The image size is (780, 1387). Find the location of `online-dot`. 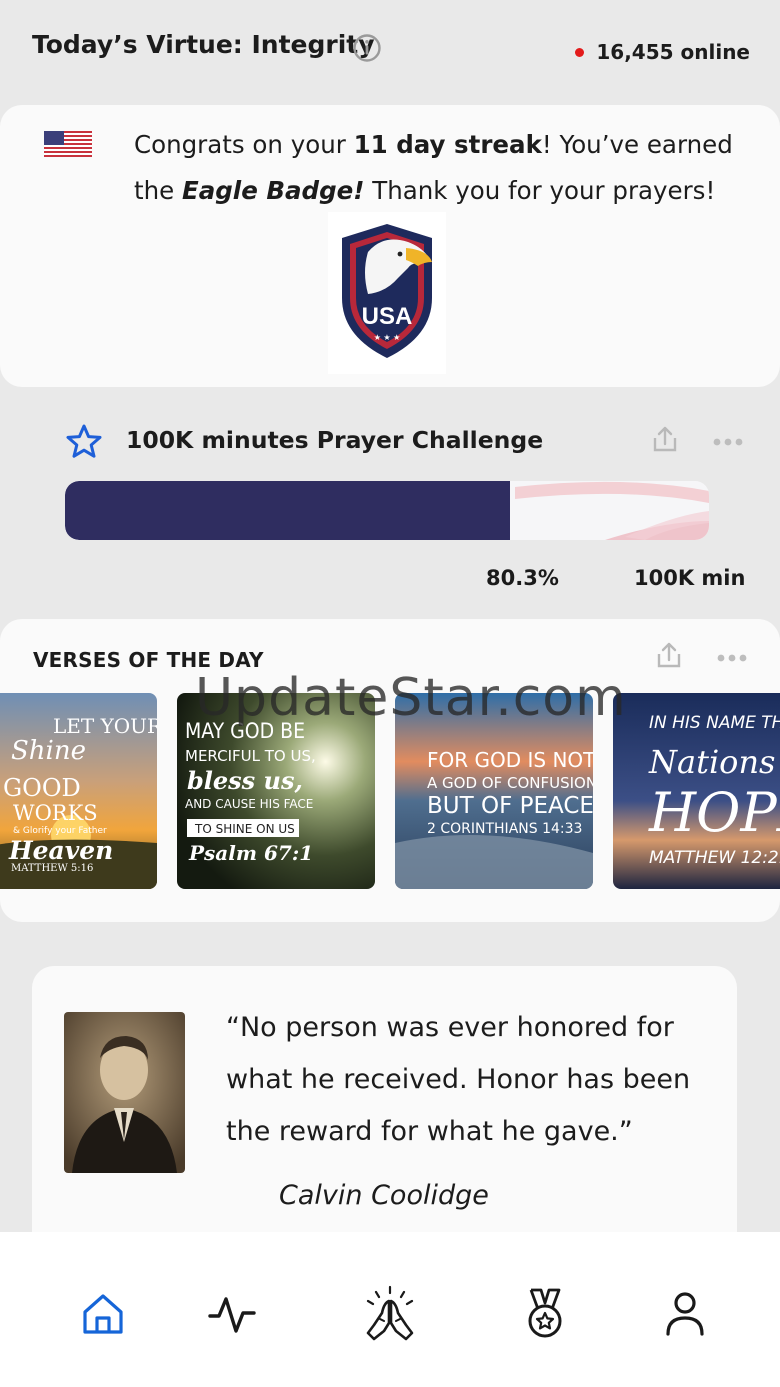

online-dot is located at coordinates (580, 52).